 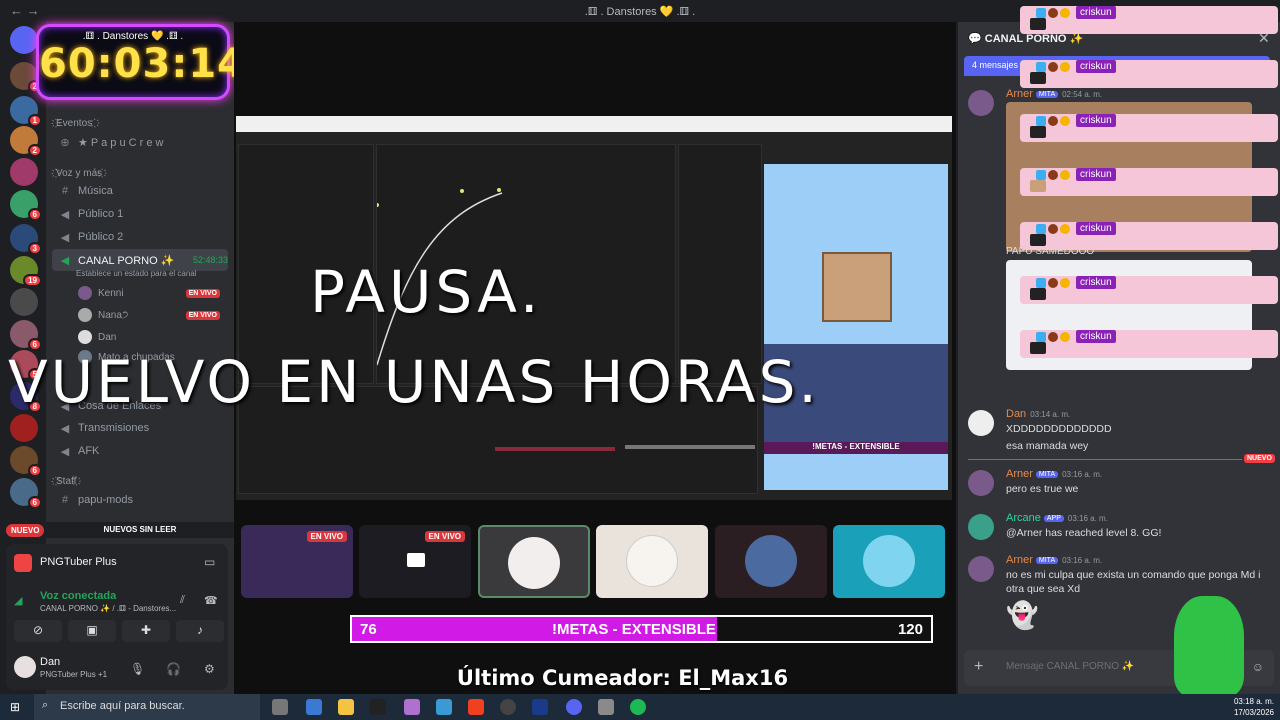 I want to click on voice-user: Dan, so click(x=153, y=337).